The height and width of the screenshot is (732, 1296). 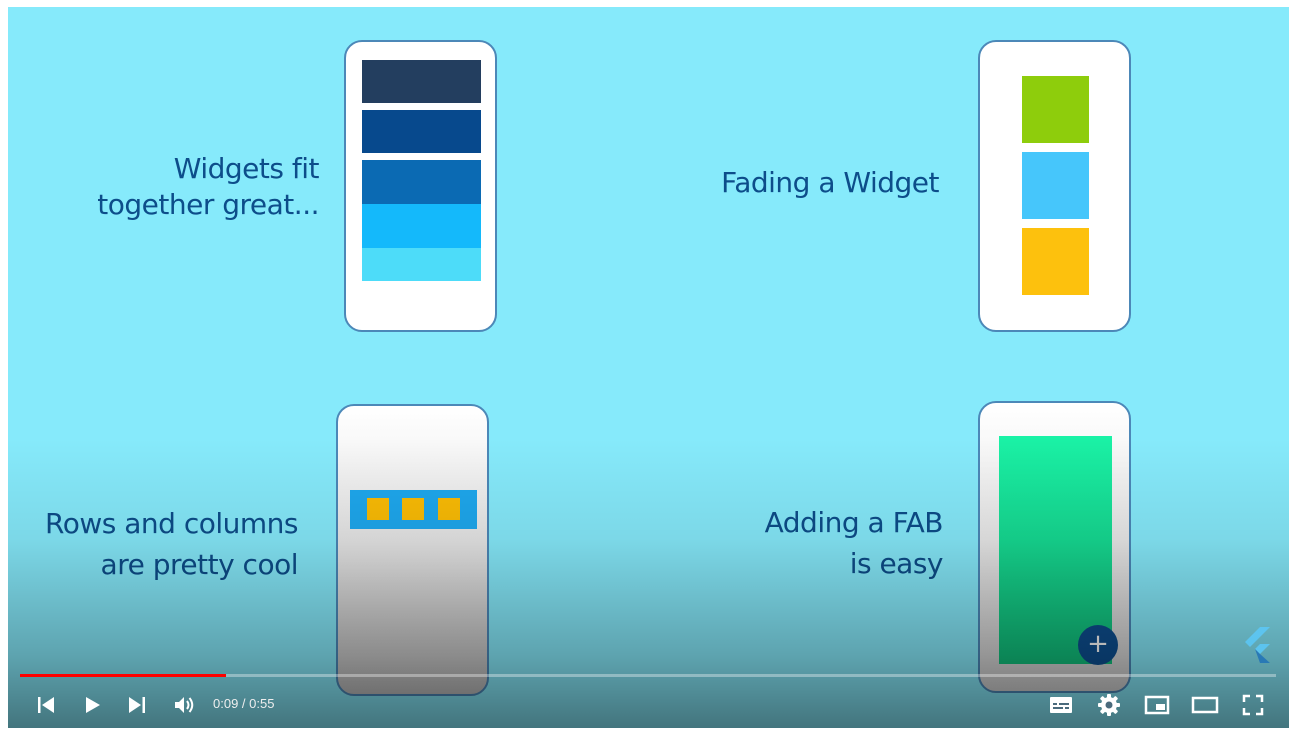 I want to click on caption-line: Rows and columns, so click(x=171, y=523).